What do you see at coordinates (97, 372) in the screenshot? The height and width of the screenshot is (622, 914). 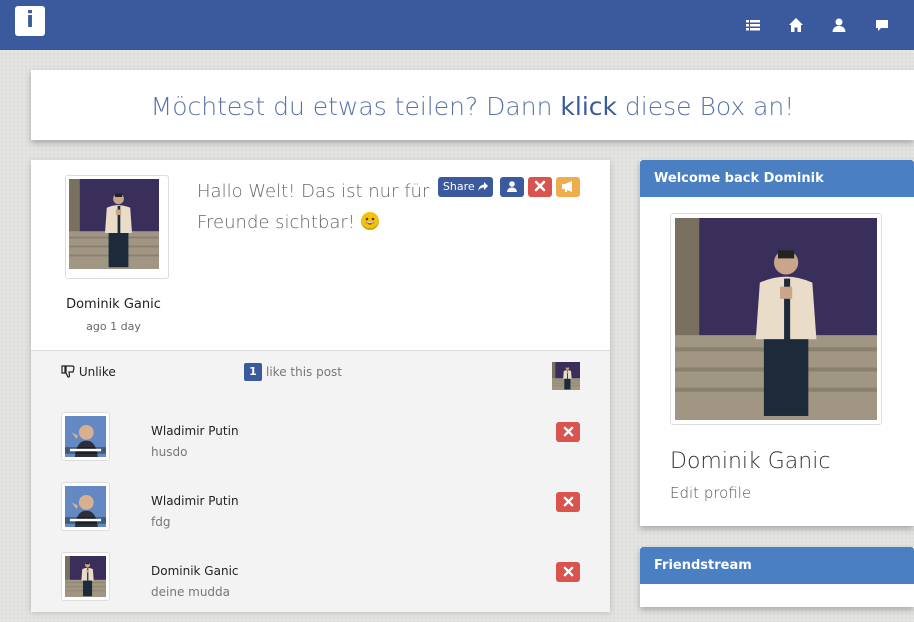 I see `unlike-label: Unlike` at bounding box center [97, 372].